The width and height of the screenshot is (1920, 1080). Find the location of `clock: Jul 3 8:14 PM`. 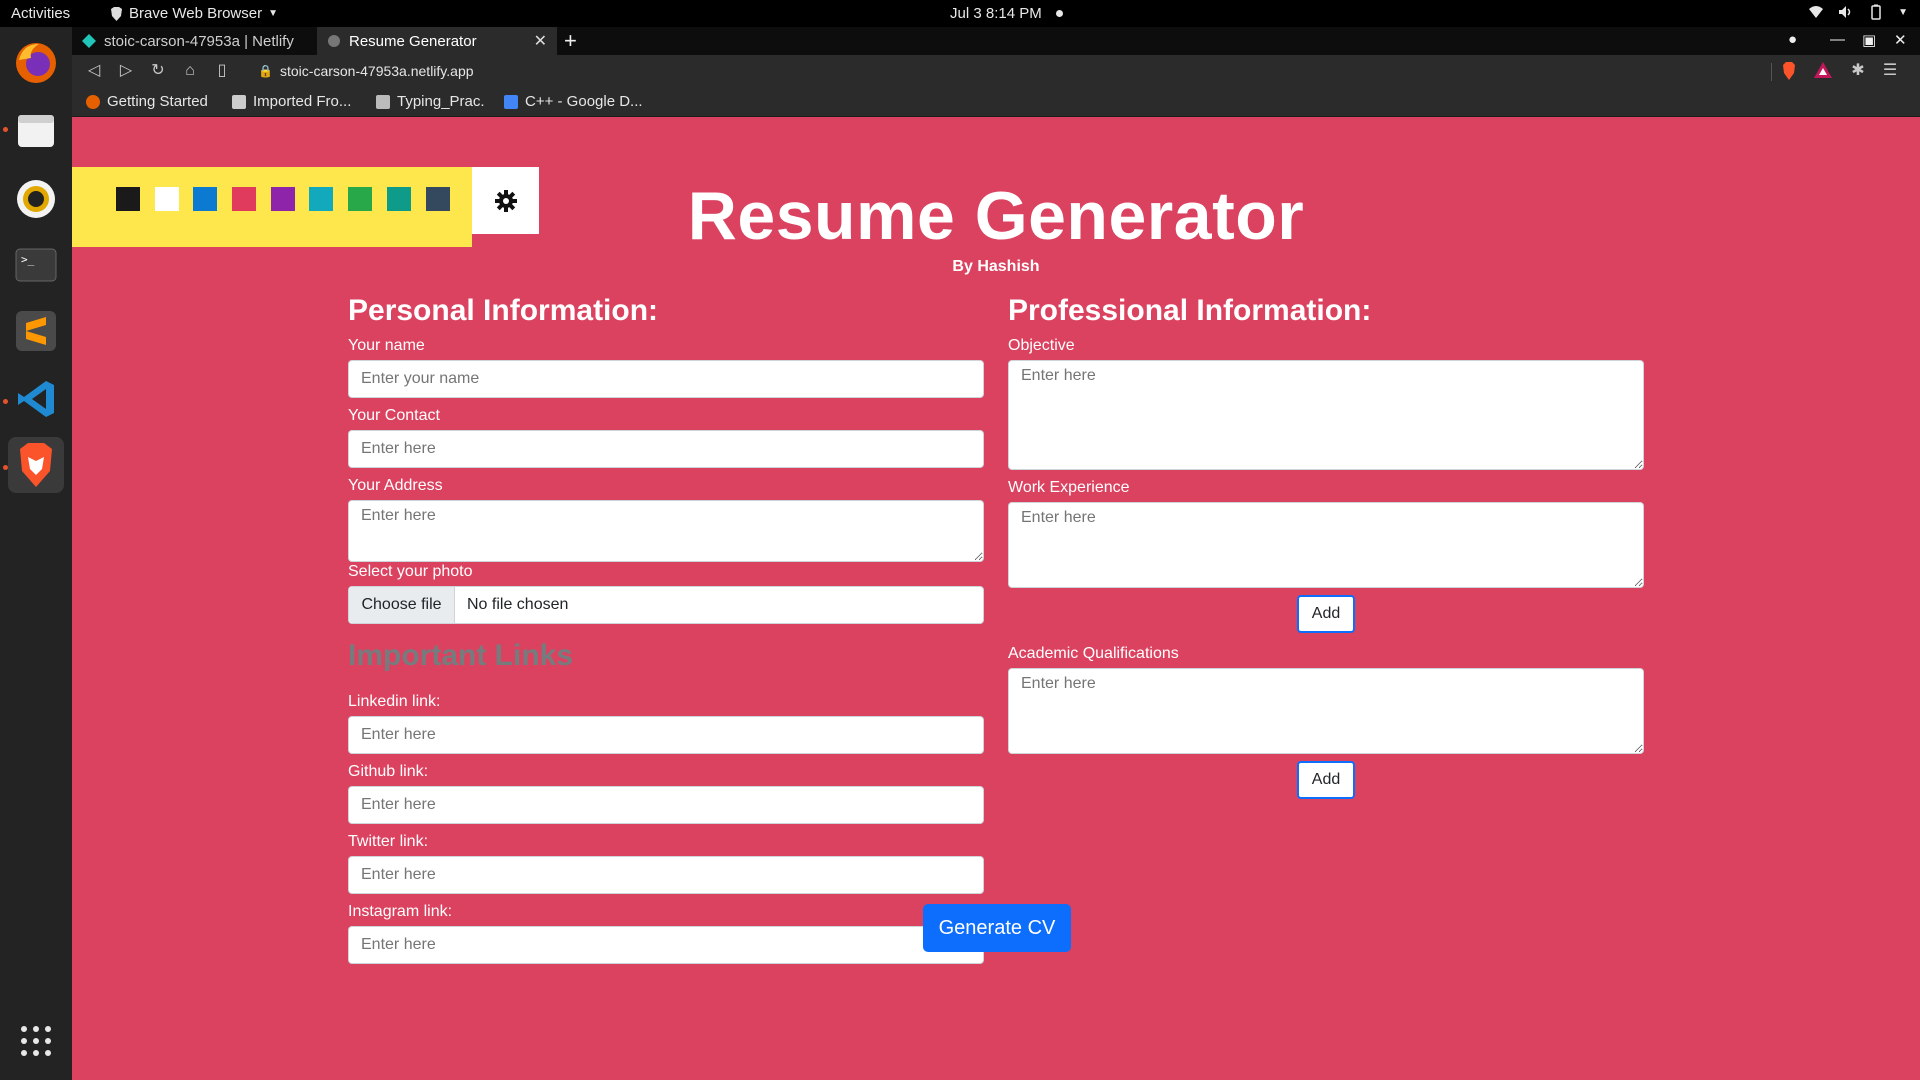

clock: Jul 3 8:14 PM is located at coordinates (996, 13).